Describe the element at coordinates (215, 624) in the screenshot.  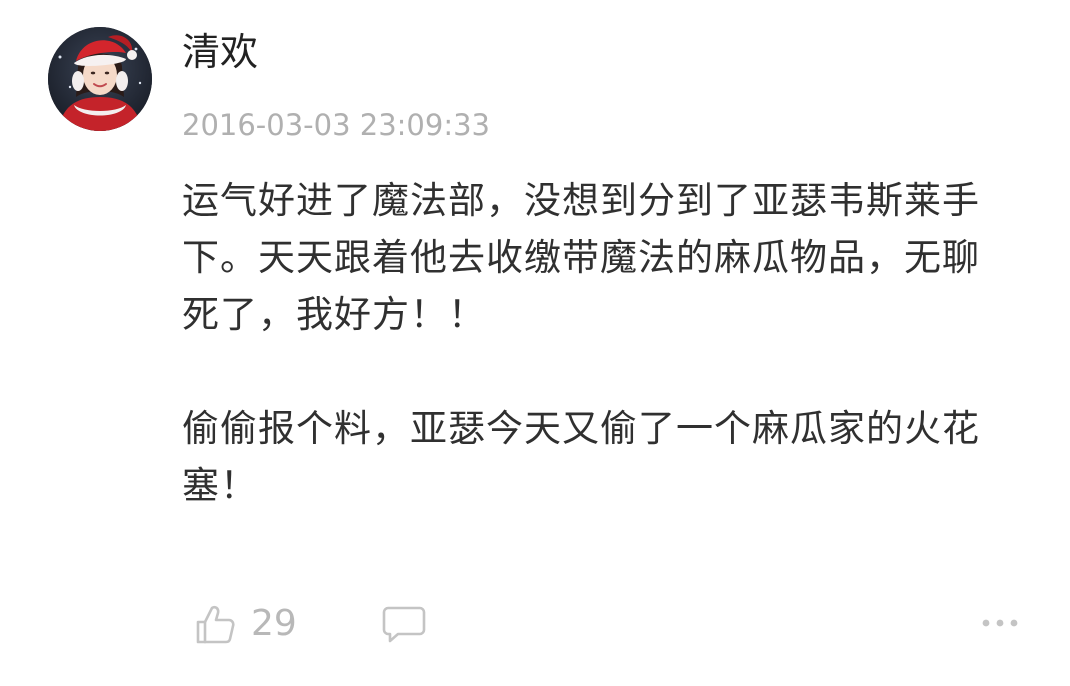
I see `thumbs-up-icon` at that location.